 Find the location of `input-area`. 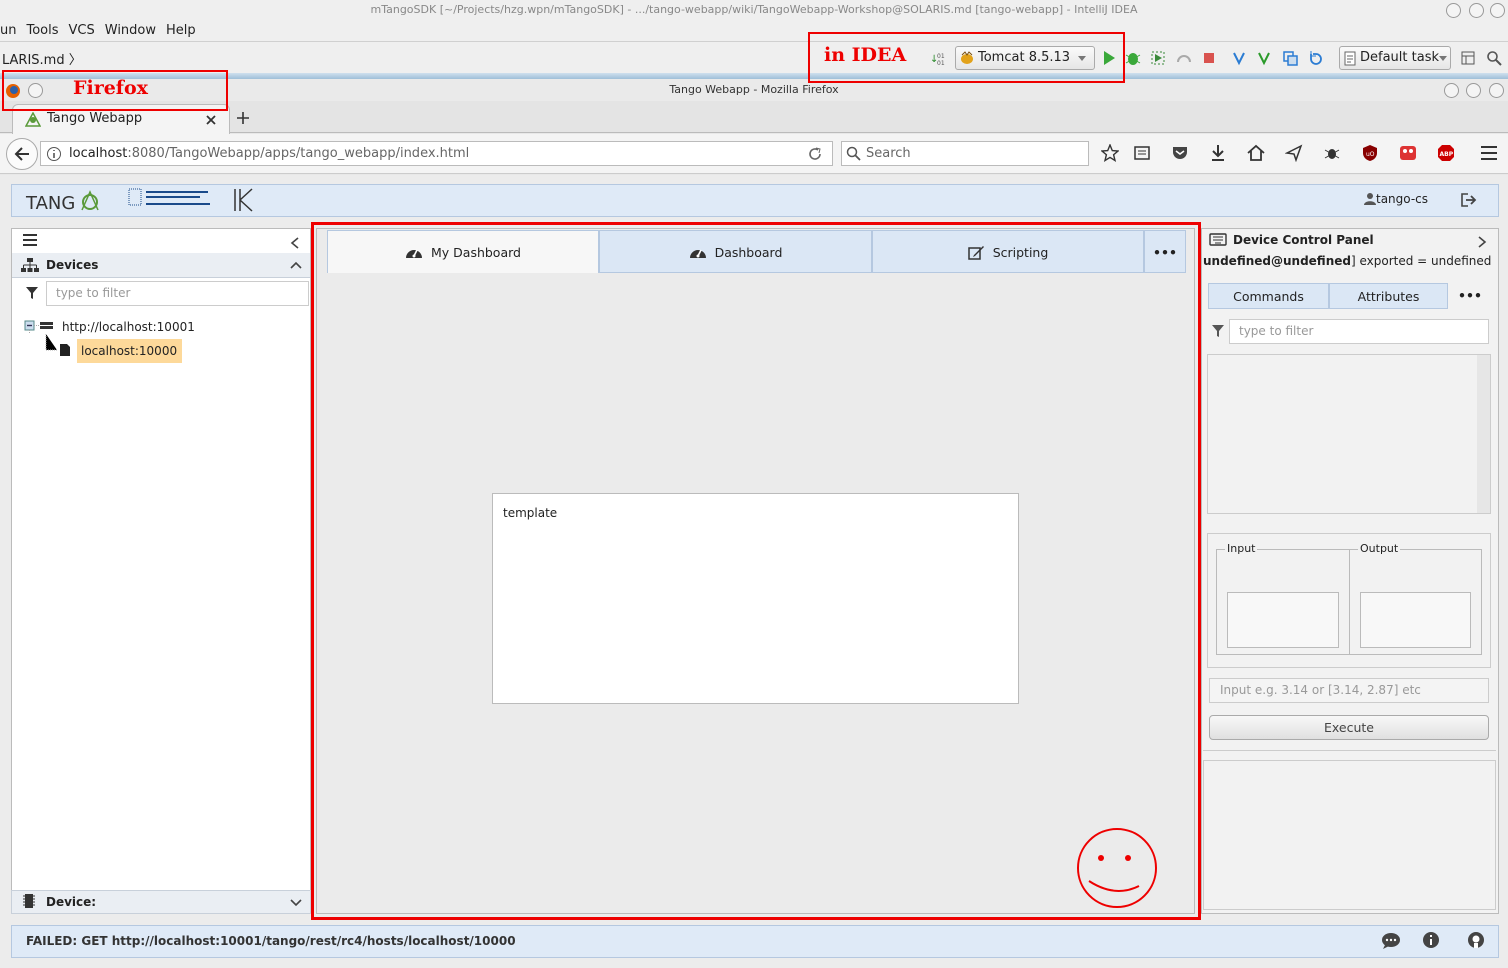

input-area is located at coordinates (1283, 620).